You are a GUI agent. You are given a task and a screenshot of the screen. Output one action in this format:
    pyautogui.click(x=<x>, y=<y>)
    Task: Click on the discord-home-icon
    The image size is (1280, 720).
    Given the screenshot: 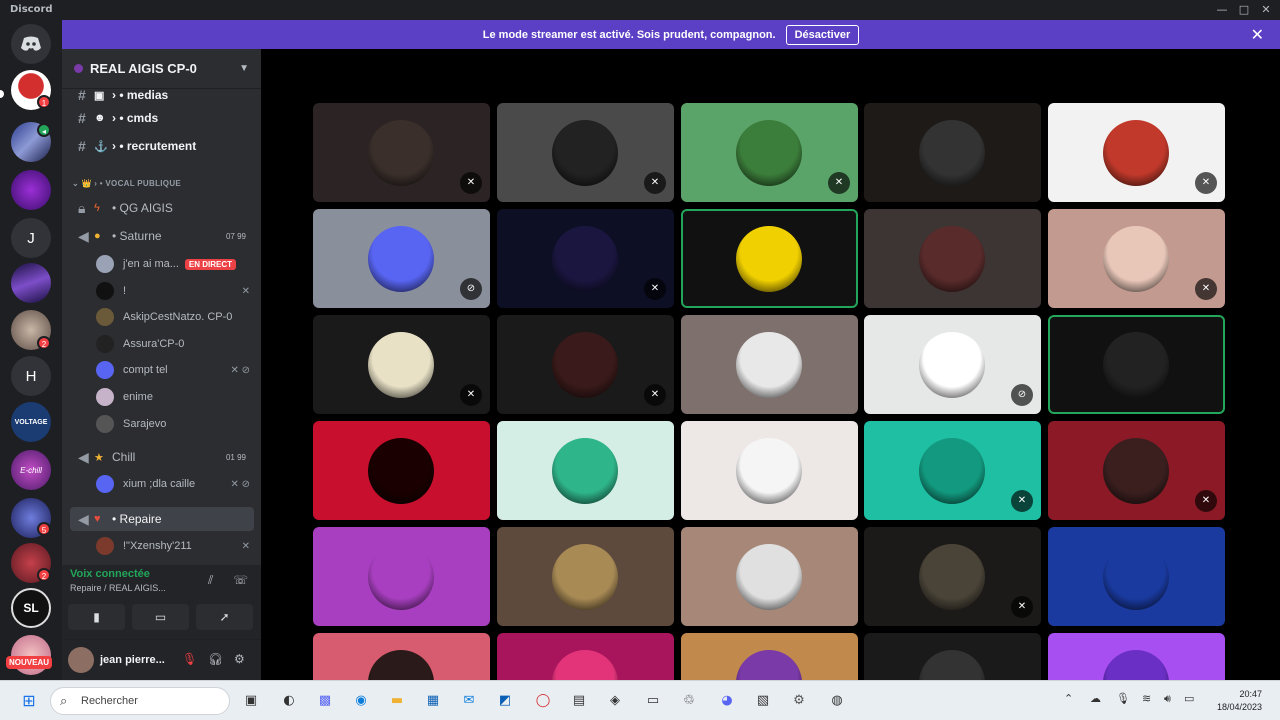 What is the action you would take?
    pyautogui.click(x=31, y=44)
    